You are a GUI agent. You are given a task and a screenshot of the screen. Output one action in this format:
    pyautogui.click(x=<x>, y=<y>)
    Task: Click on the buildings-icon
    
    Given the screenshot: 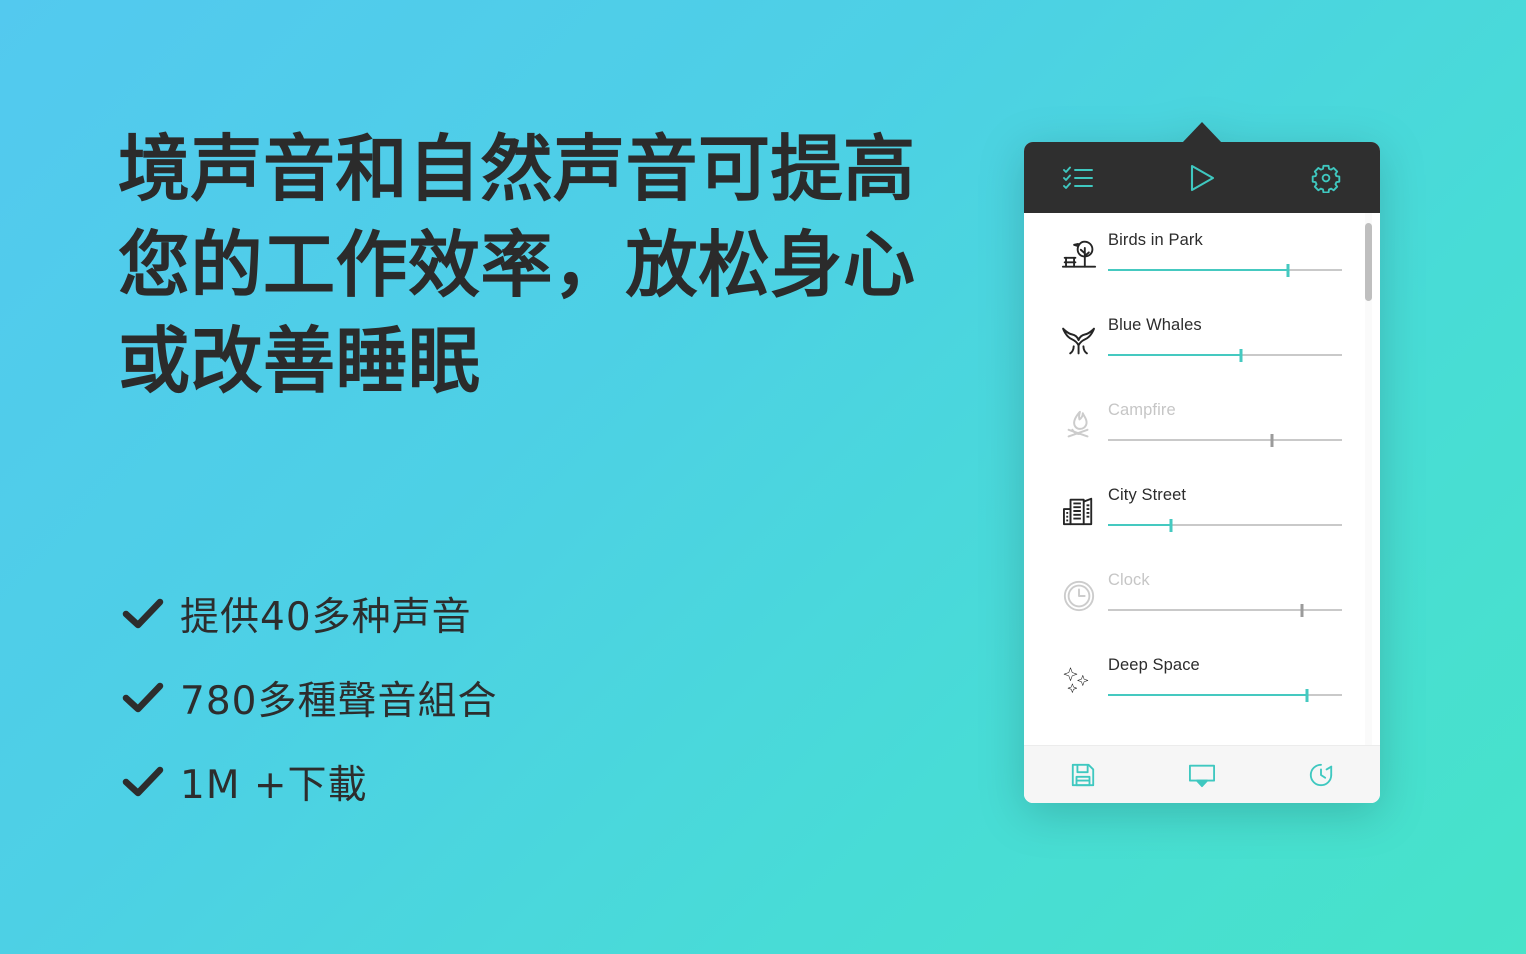 What is the action you would take?
    pyautogui.click(x=1079, y=506)
    